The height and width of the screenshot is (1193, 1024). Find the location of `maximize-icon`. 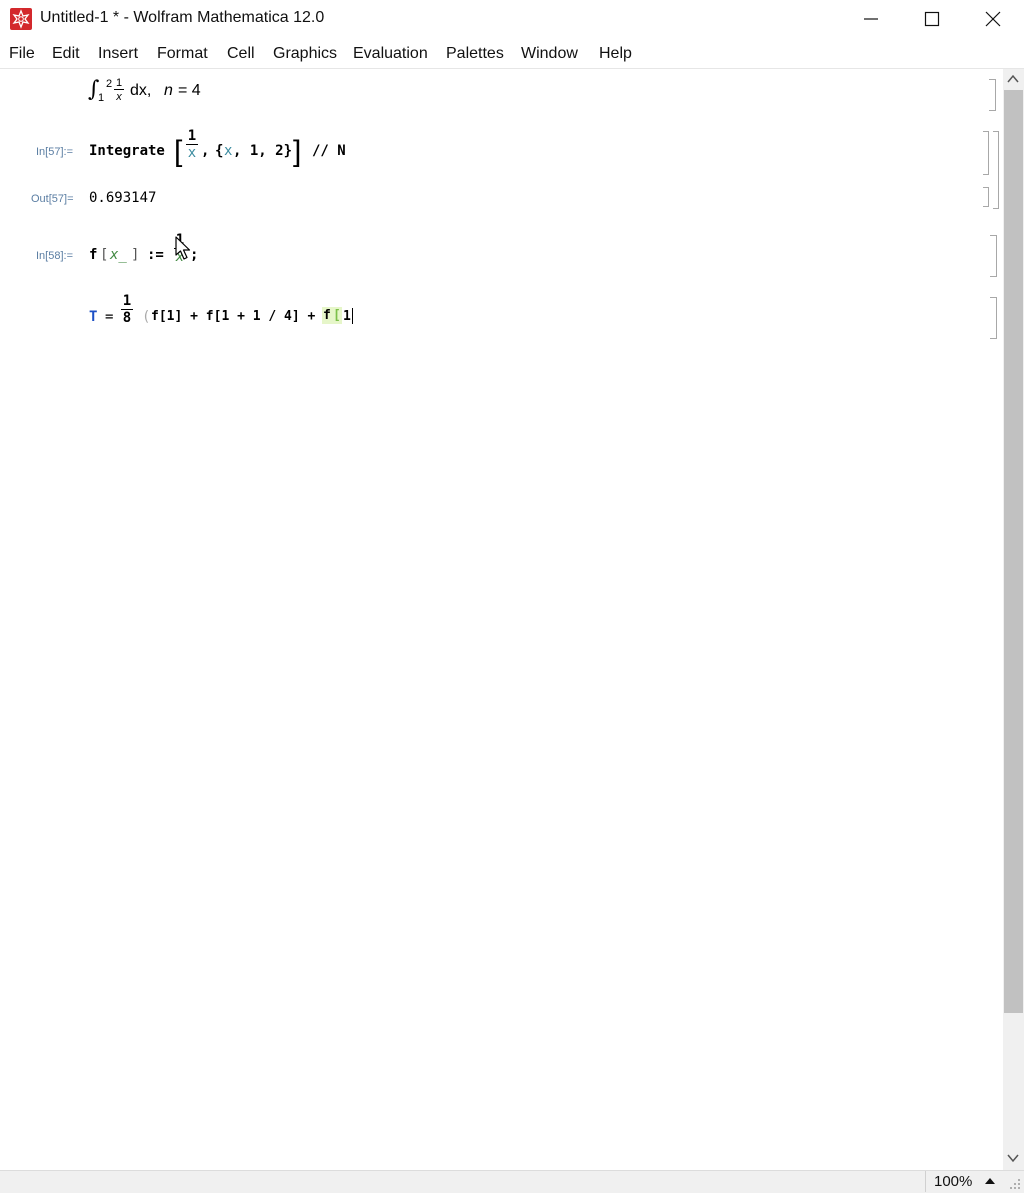

maximize-icon is located at coordinates (932, 19).